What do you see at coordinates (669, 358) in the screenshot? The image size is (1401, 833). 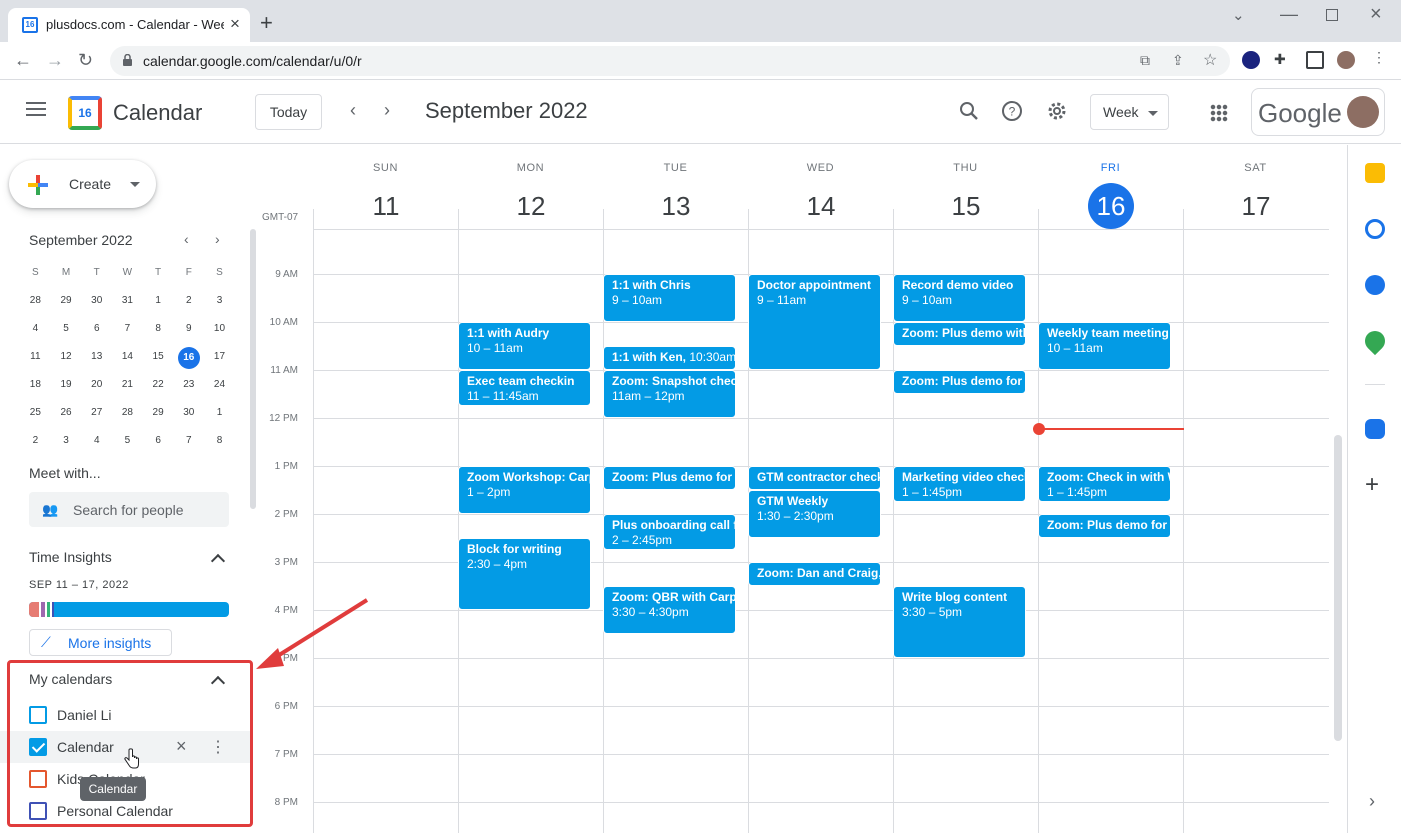 I see `event-card: 1:1 with Ken, 10:30am` at bounding box center [669, 358].